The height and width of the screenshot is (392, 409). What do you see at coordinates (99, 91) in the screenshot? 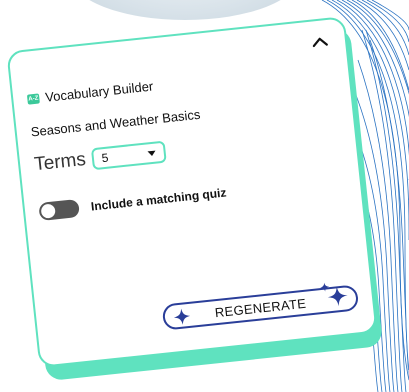
I see `app-title: Vocabulary Builder` at bounding box center [99, 91].